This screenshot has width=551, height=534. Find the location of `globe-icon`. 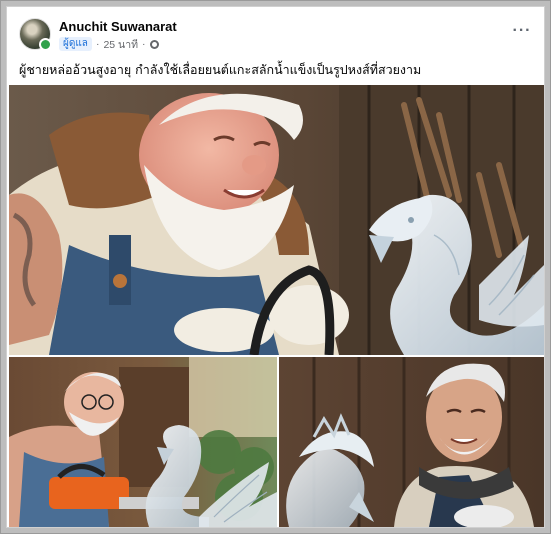

globe-icon is located at coordinates (154, 44).